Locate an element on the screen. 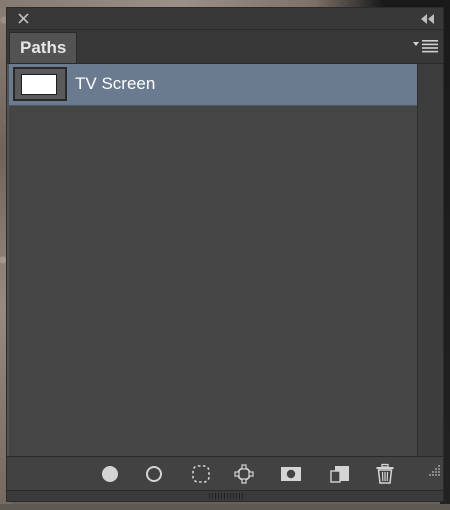  add-mask-icon is located at coordinates (291, 474).